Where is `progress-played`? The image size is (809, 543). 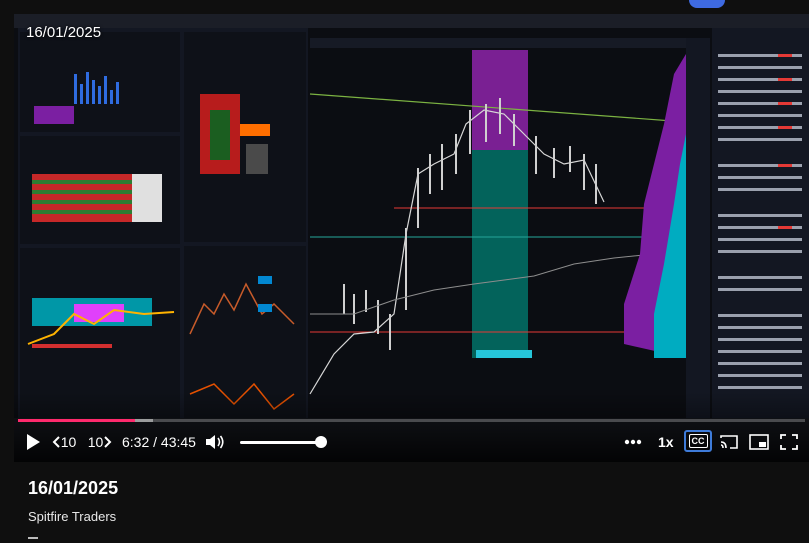
progress-played is located at coordinates (77, 420).